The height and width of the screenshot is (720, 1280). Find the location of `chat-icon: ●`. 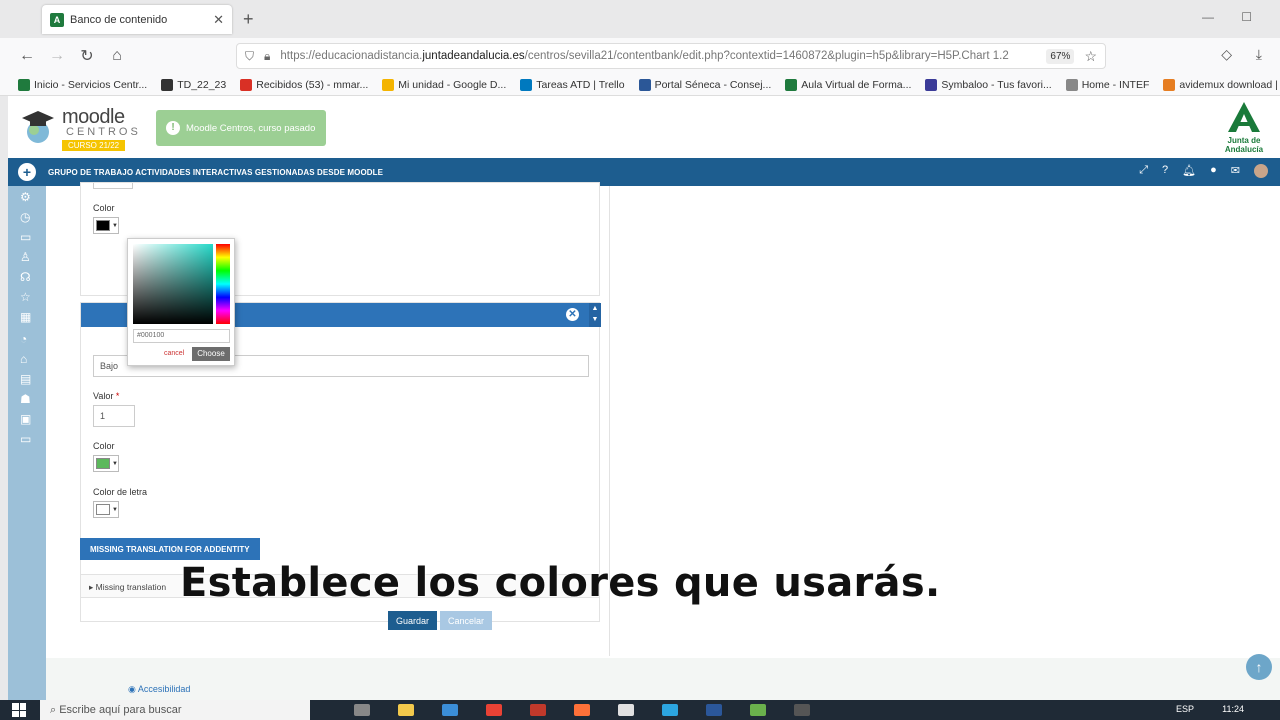

chat-icon: ● is located at coordinates (1213, 171).